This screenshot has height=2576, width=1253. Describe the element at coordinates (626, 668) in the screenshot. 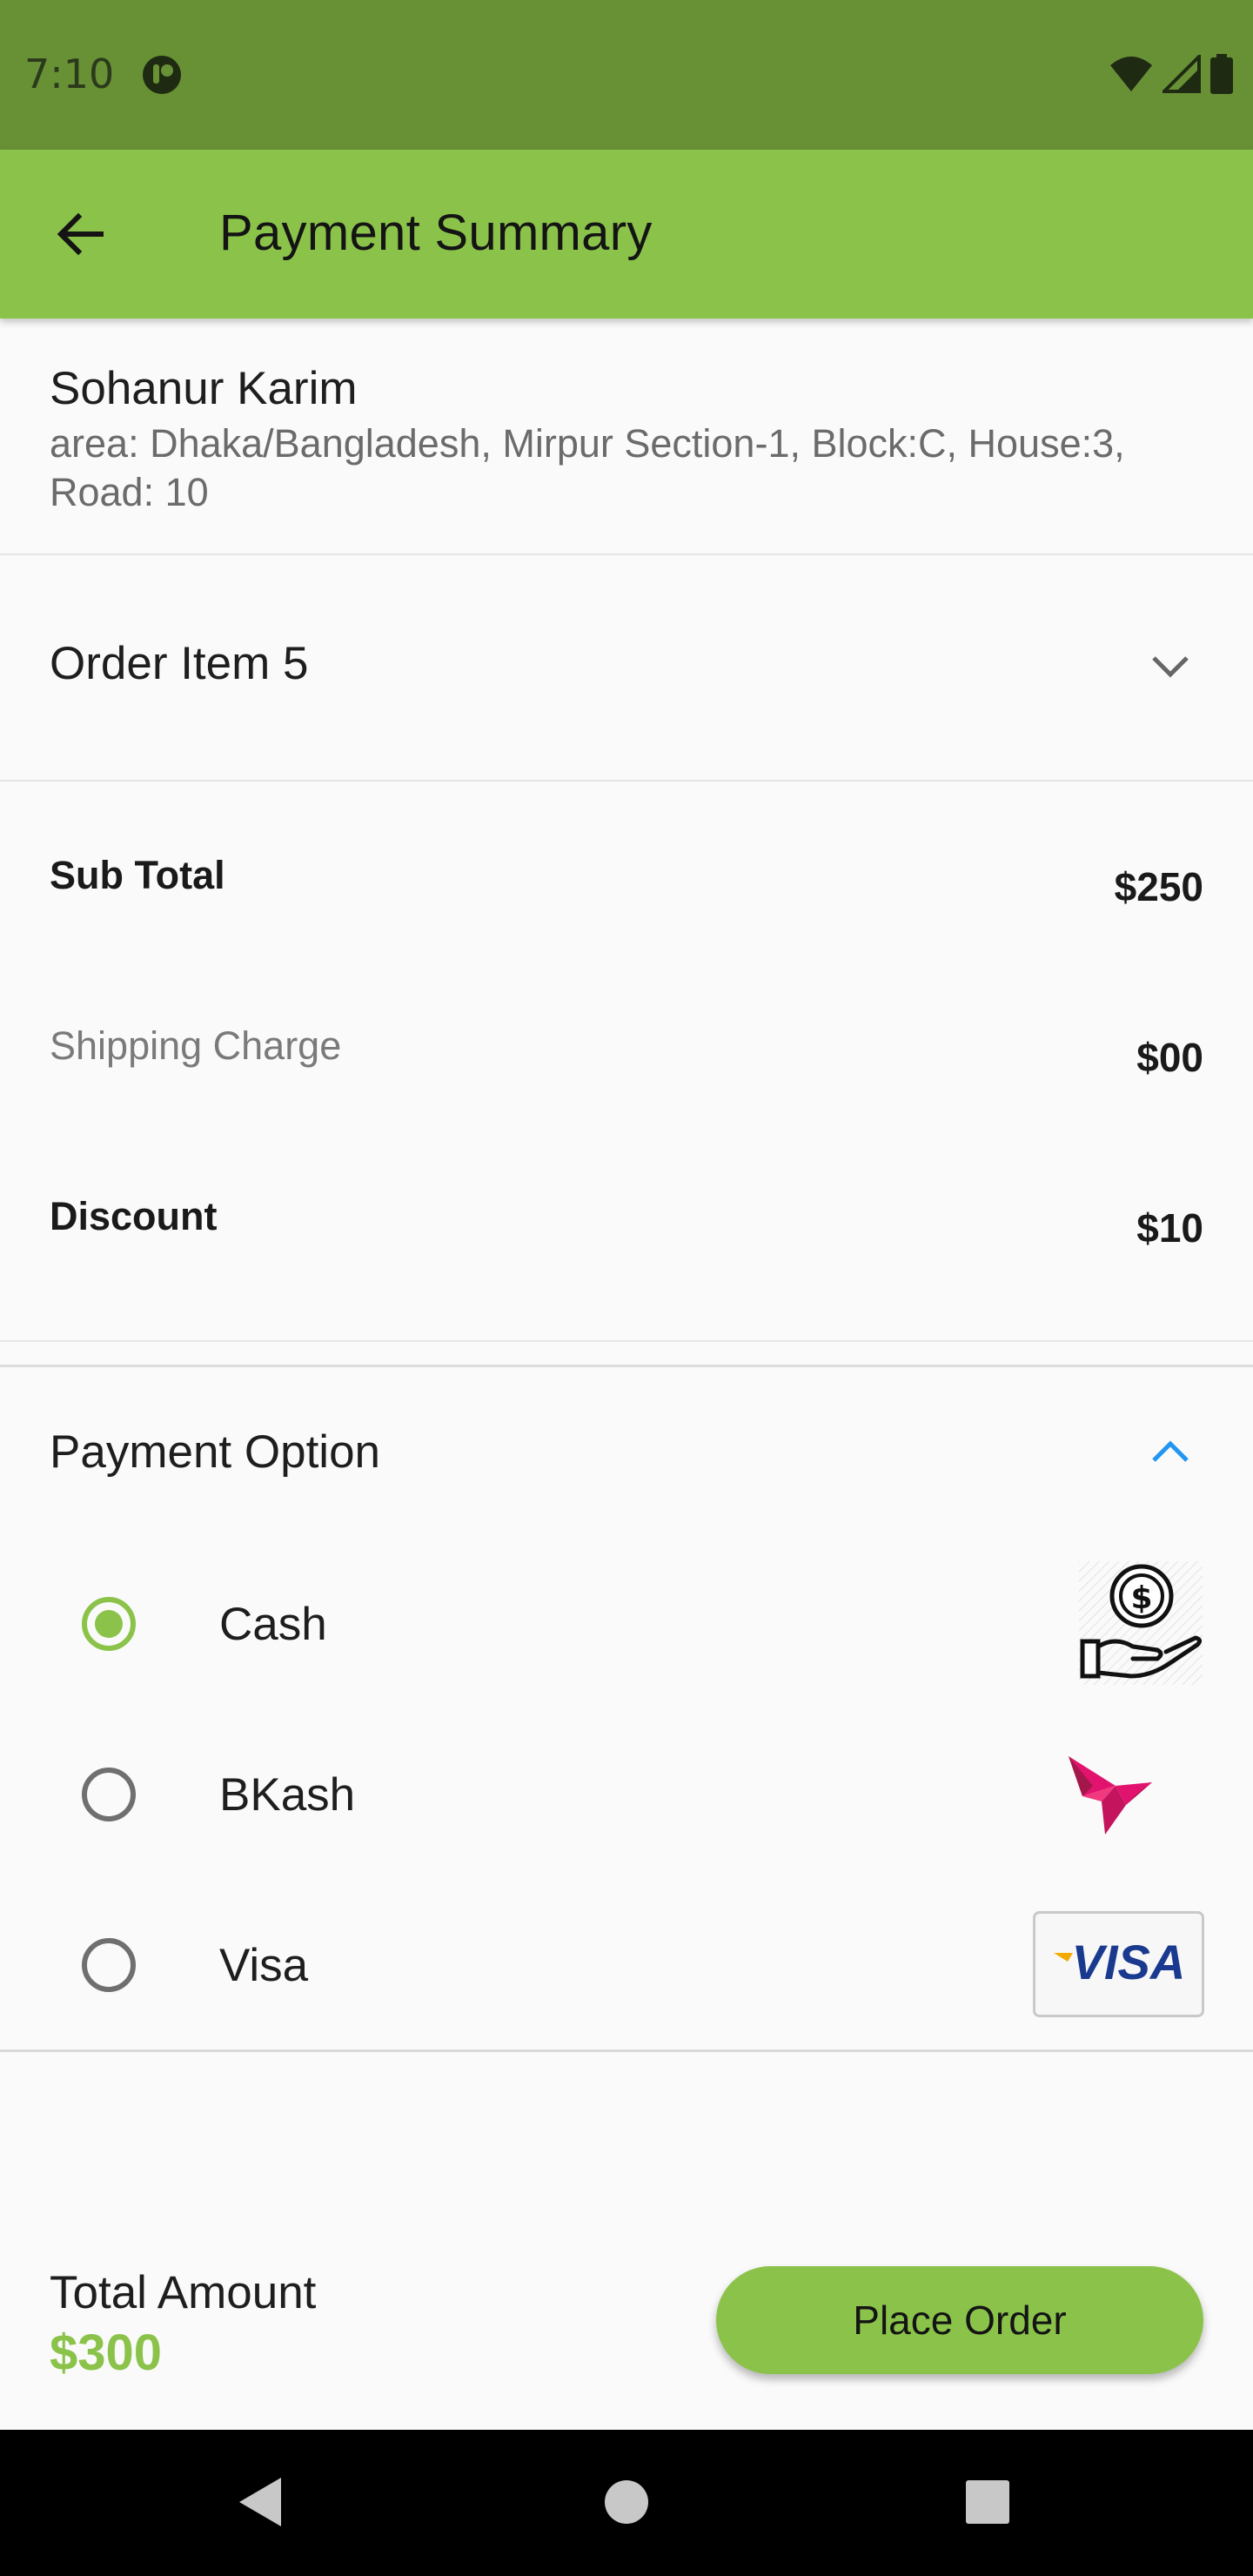

I see `order-item-expander: Order Item 5` at that location.